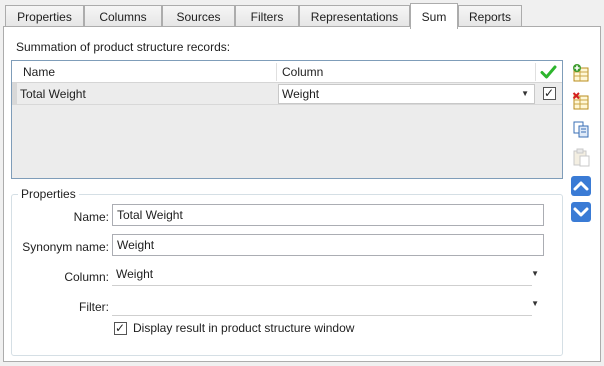 The image size is (604, 366). Describe the element at coordinates (94, 307) in the screenshot. I see `filter-label: Filter:` at that location.